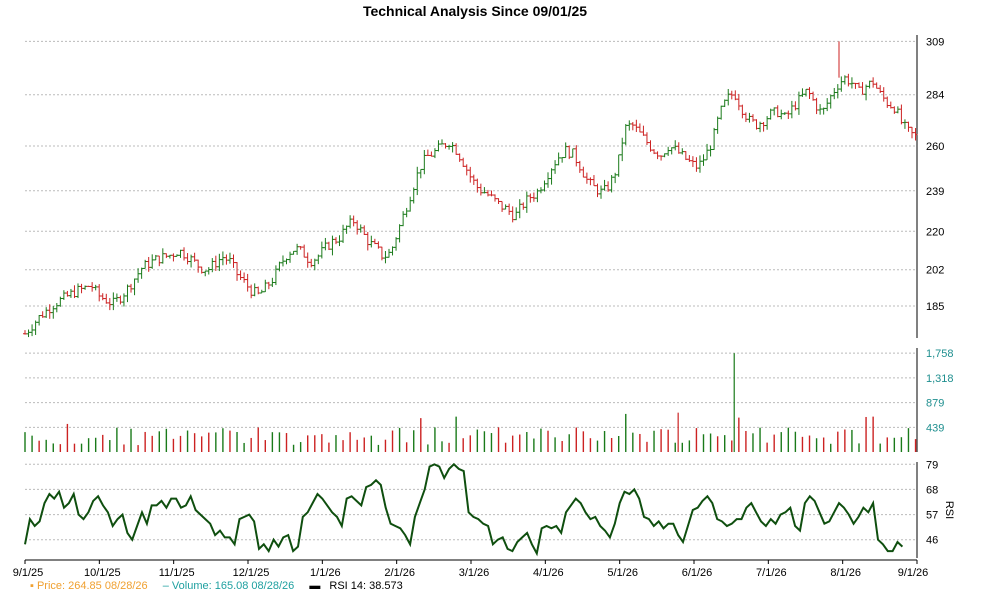 This screenshot has height=600, width=1000. I want to click on x-tick-label: 1/1/26, so click(325, 573).